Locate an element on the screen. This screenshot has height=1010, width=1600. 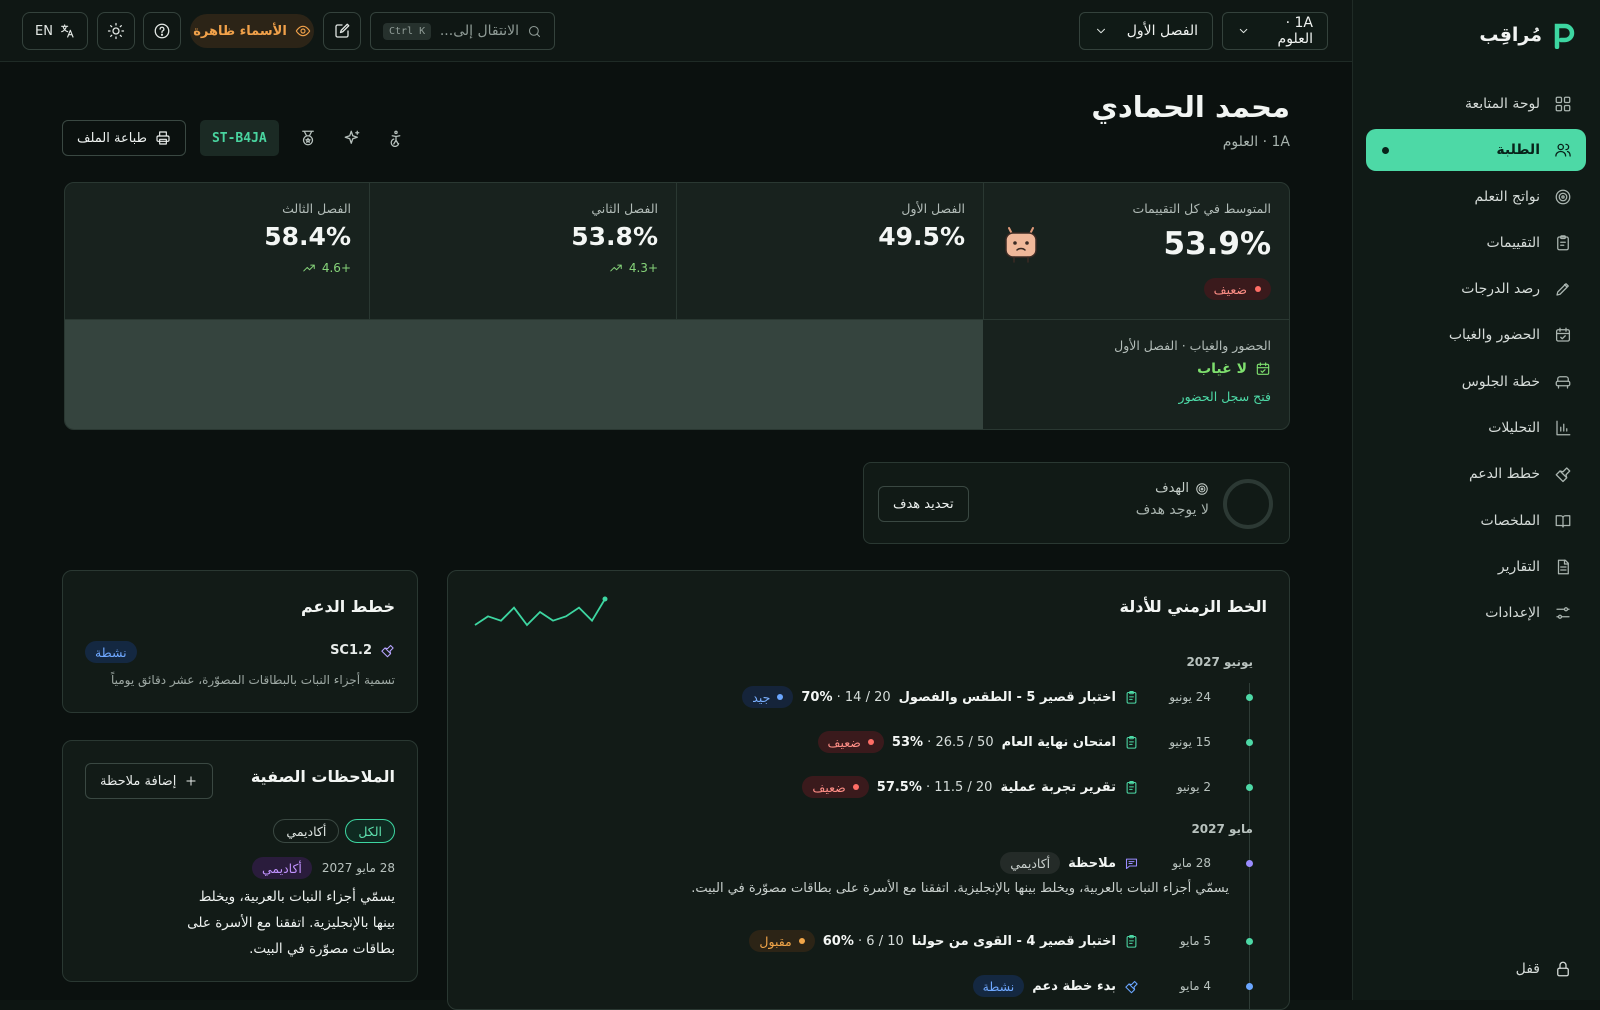
brand: مُراقِب is located at coordinates (1527, 35).